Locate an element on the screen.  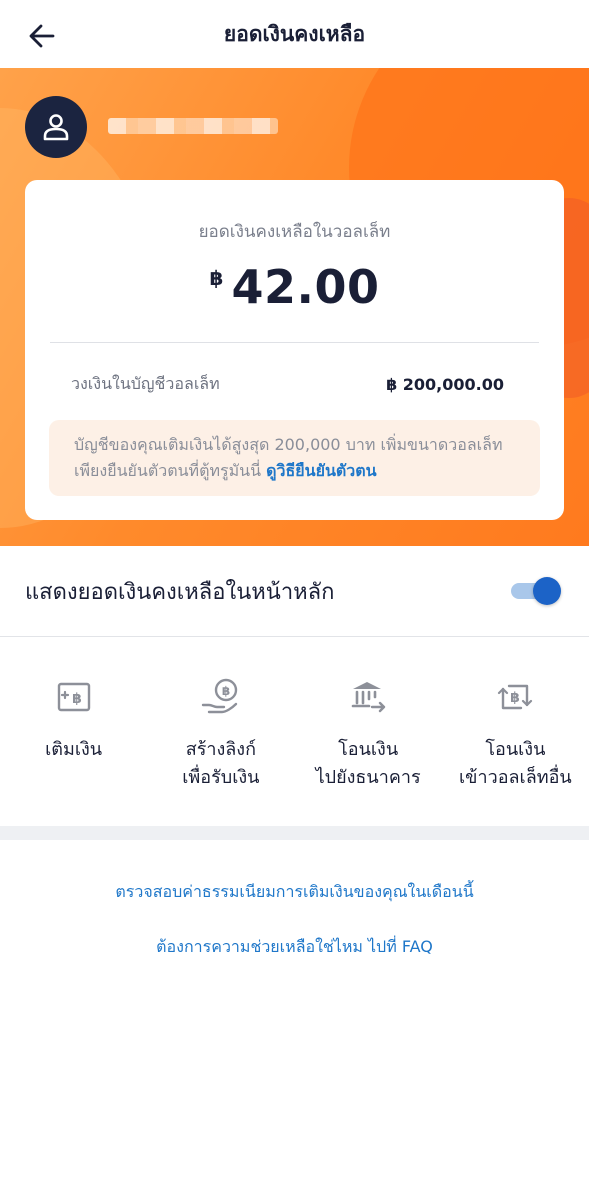
action-label: เติมเงิน is located at coordinates (74, 749).